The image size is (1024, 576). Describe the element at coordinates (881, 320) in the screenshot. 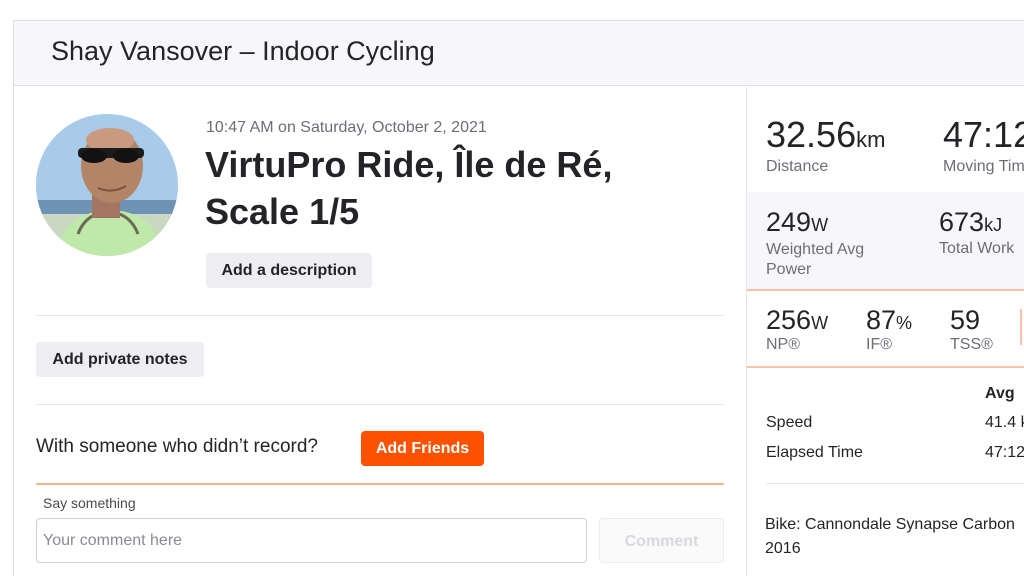

I see `if-value: 87` at that location.